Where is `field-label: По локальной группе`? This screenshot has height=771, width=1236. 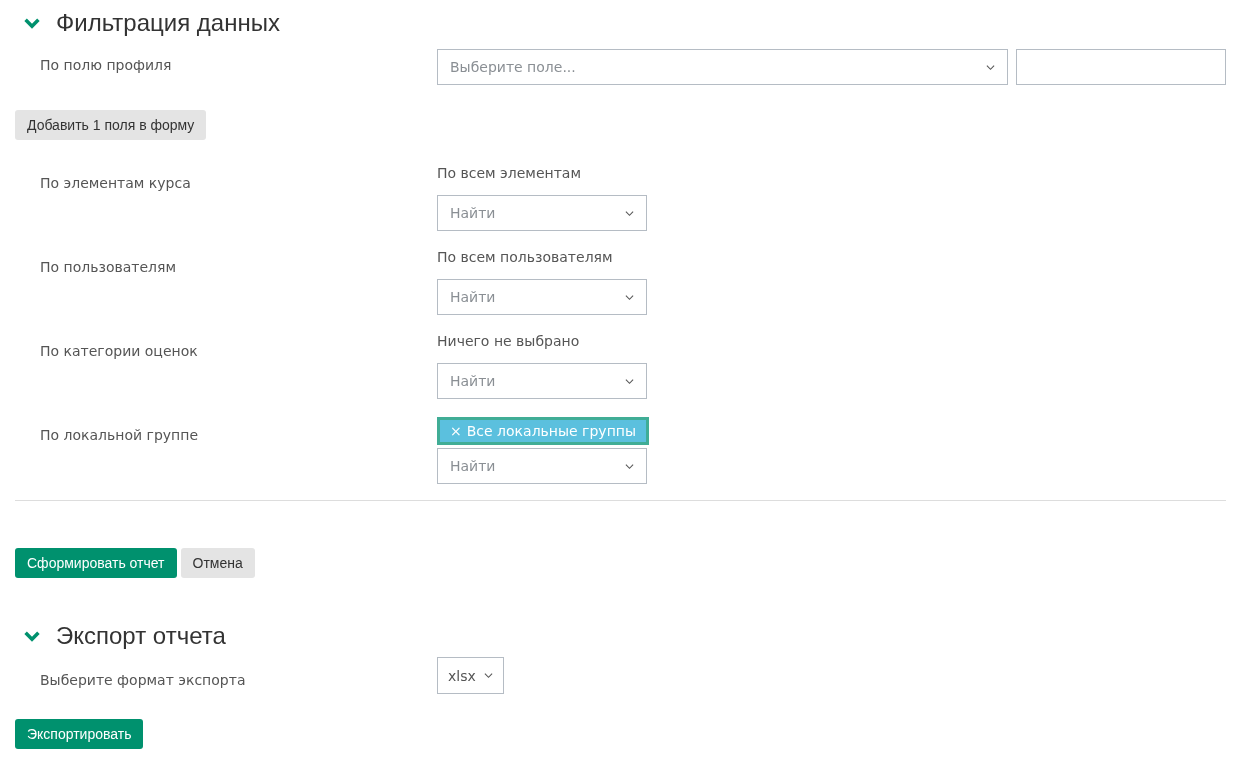
field-label: По локальной группе is located at coordinates (119, 435).